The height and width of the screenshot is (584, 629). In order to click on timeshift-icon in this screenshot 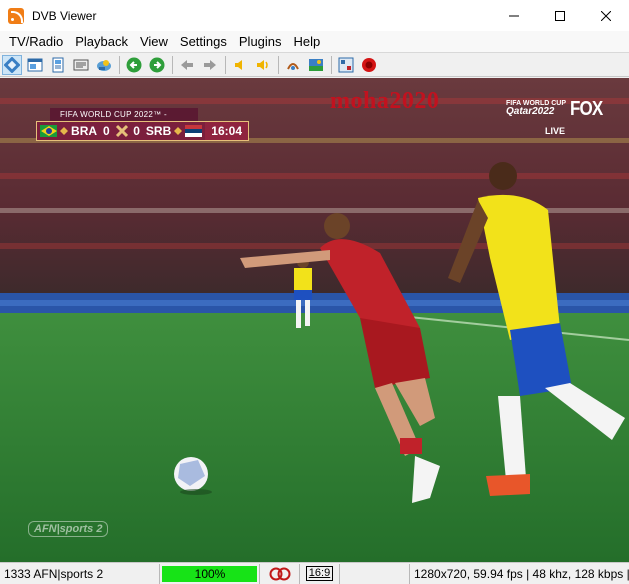, I will do `click(279, 573)`.